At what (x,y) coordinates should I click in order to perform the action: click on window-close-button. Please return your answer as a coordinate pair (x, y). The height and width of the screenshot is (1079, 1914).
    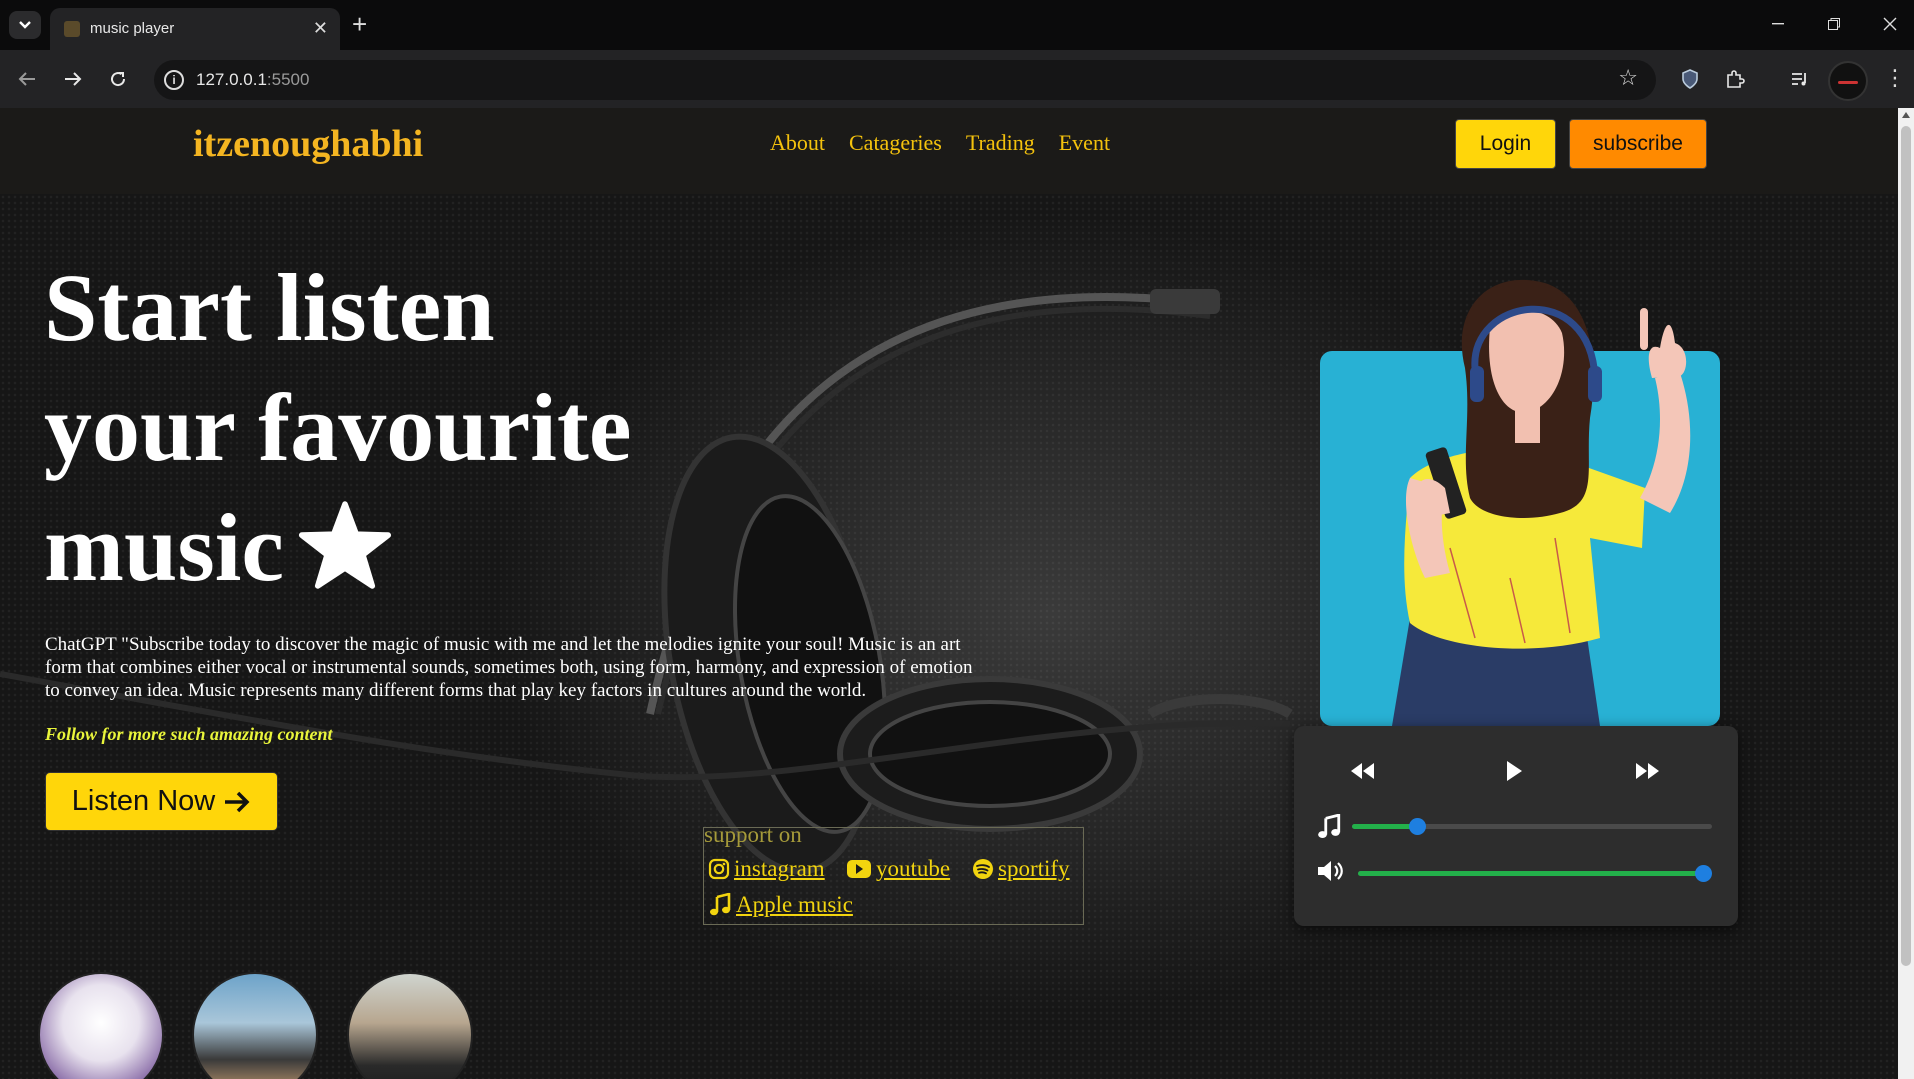
    Looking at the image, I should click on (1888, 24).